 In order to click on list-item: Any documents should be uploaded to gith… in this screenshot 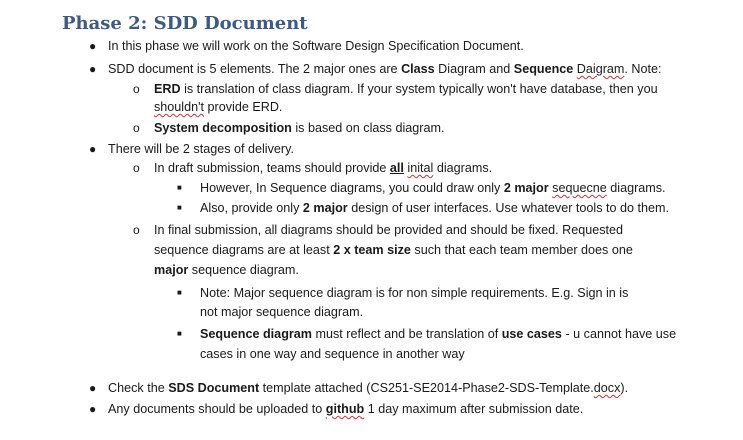, I will do `click(346, 409)`.